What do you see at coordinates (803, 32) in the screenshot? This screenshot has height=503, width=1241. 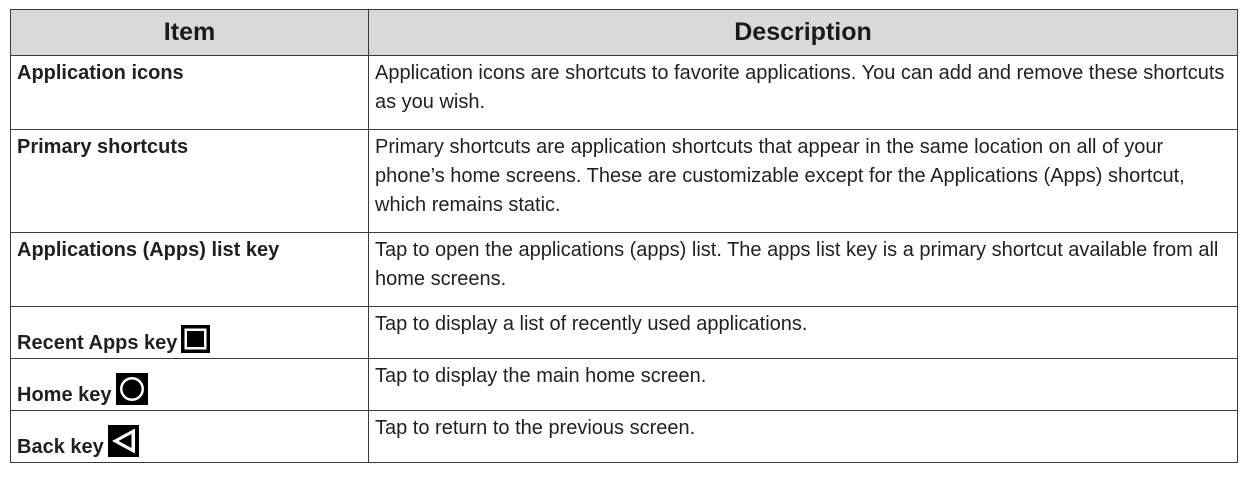 I see `header-description: Description` at bounding box center [803, 32].